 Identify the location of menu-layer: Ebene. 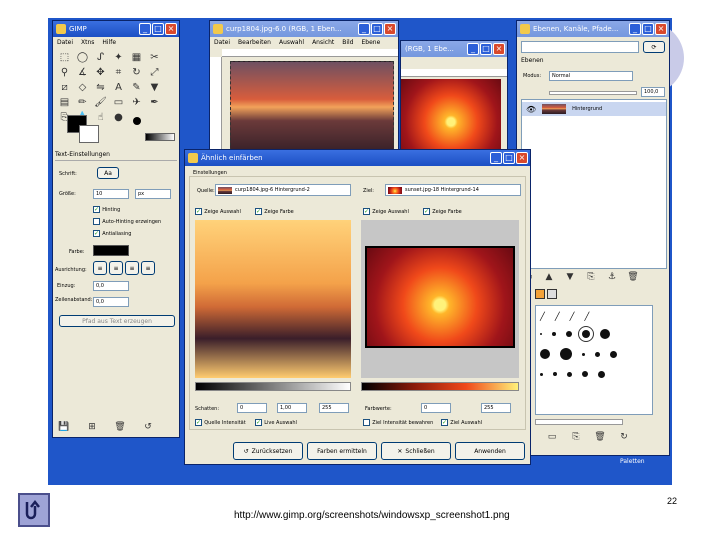
(371, 42).